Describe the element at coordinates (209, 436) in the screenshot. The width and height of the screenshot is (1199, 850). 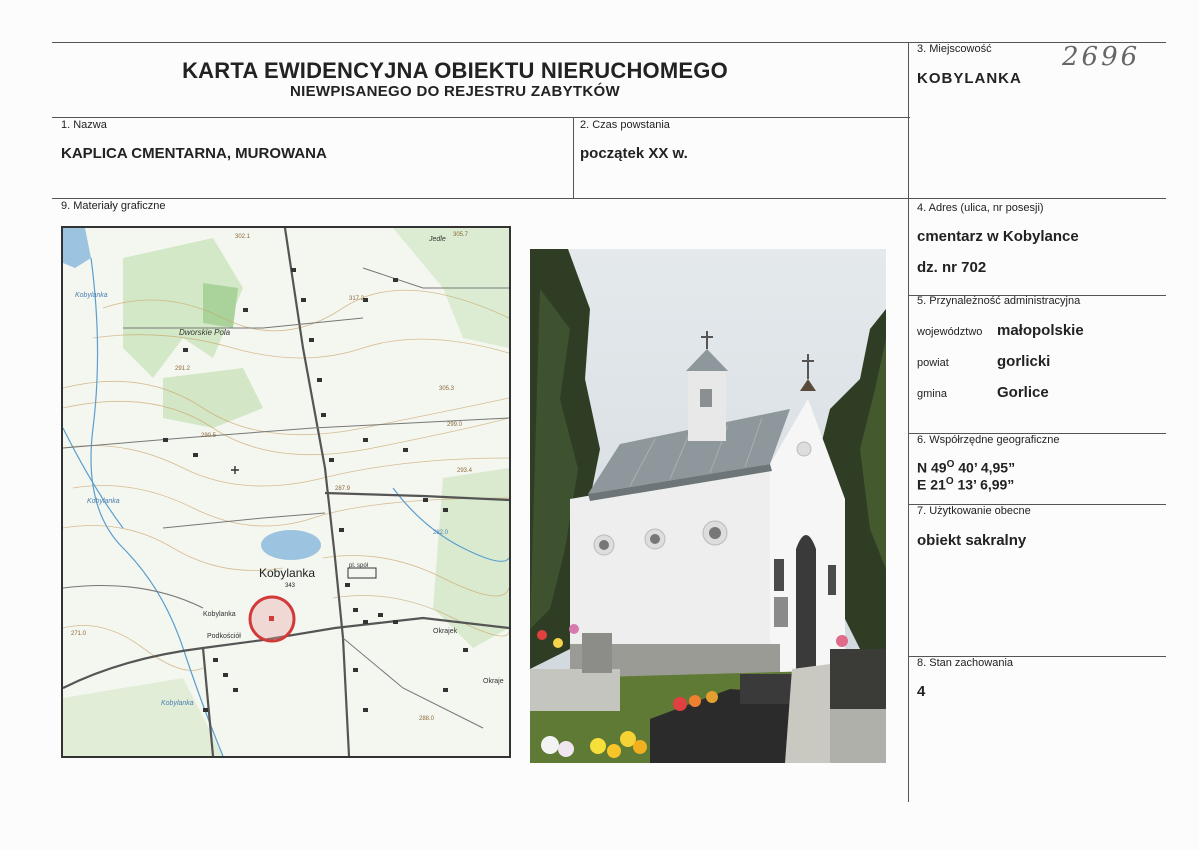
I see `map-height-6: 290.5` at that location.